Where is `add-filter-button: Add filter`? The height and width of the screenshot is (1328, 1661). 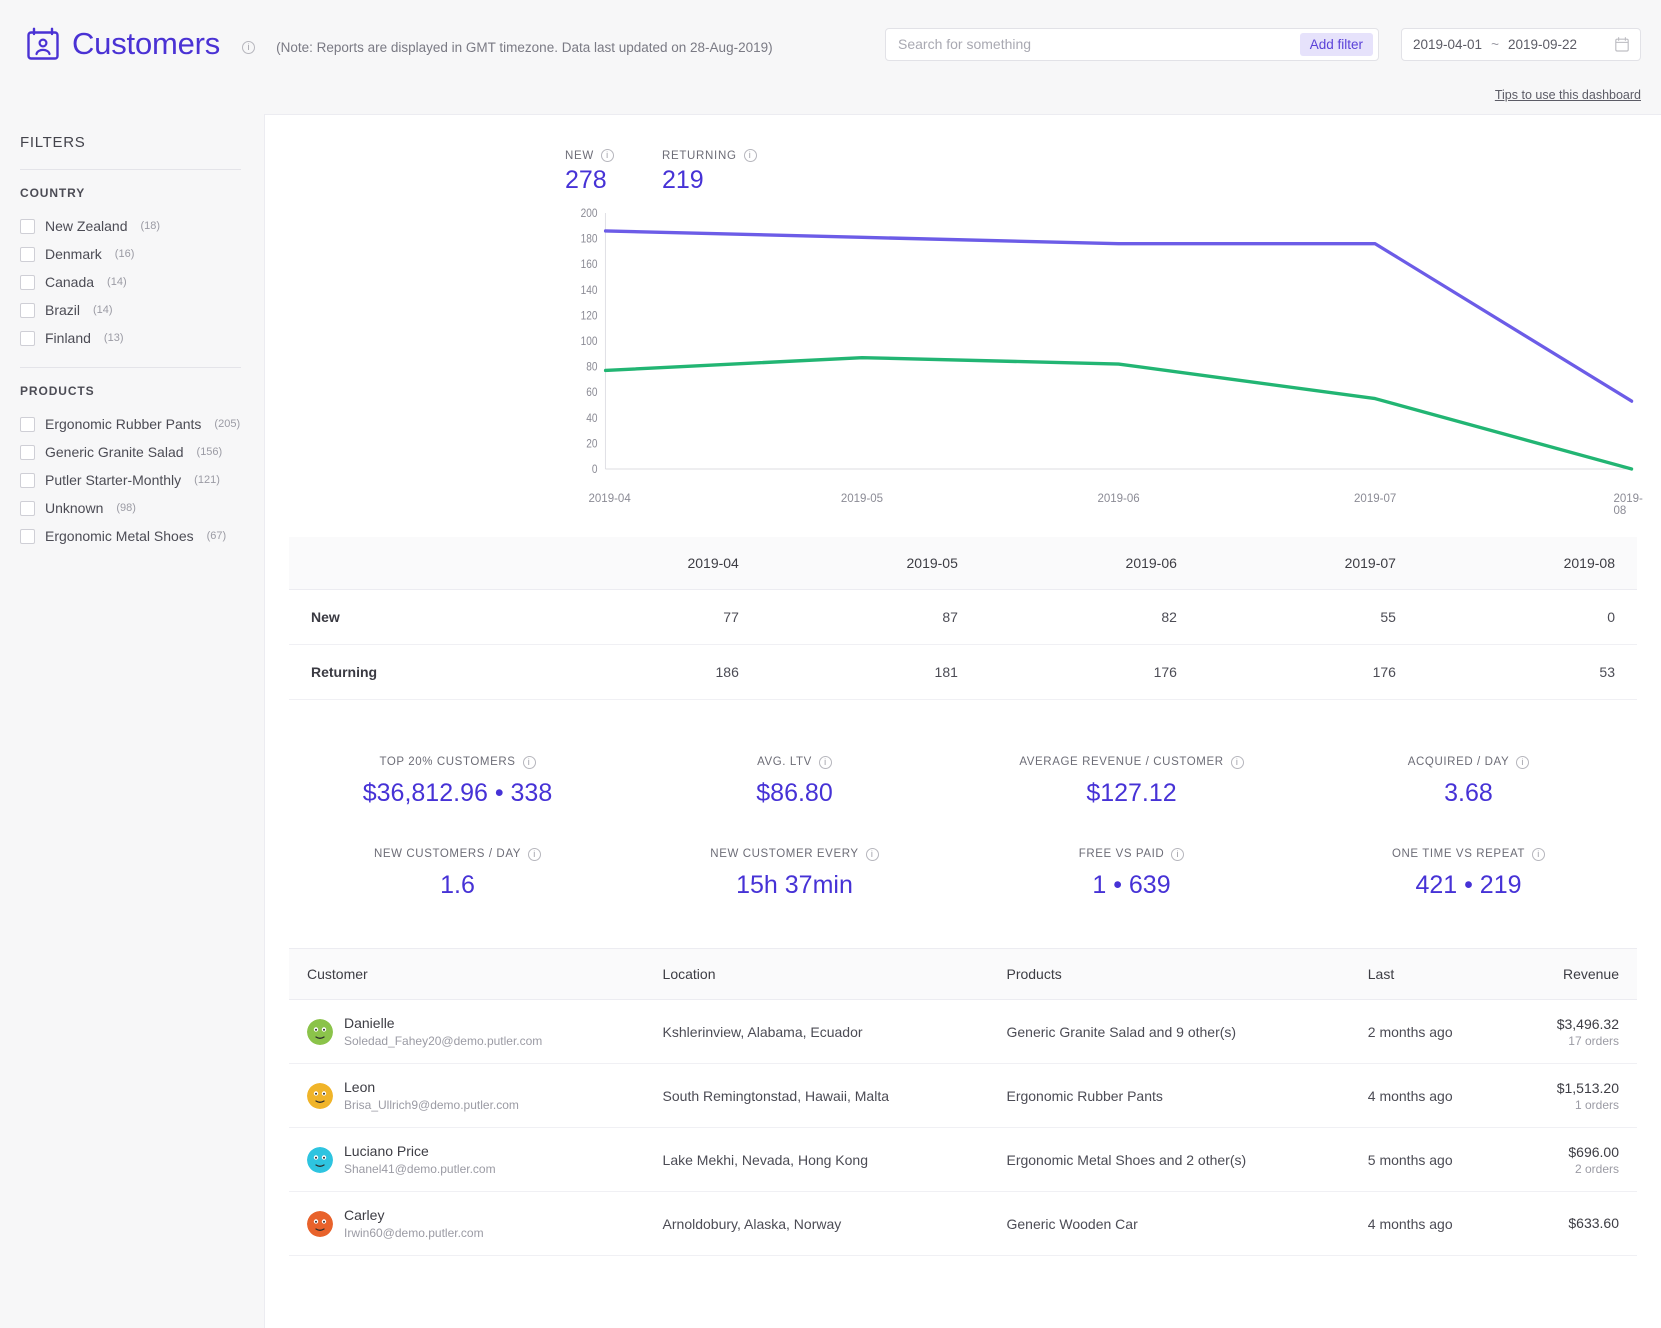 add-filter-button: Add filter is located at coordinates (1336, 44).